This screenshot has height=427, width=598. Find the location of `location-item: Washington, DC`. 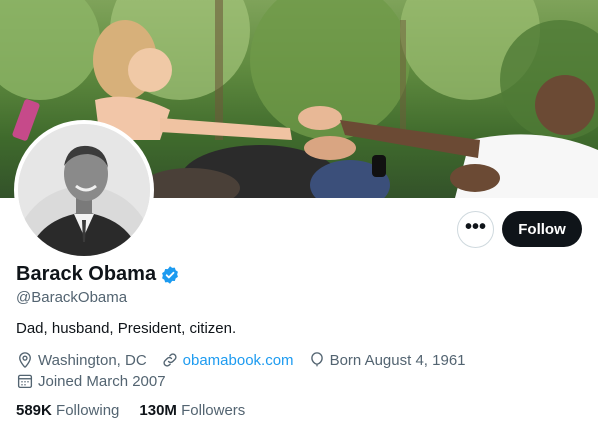

location-item: Washington, DC is located at coordinates (81, 360).